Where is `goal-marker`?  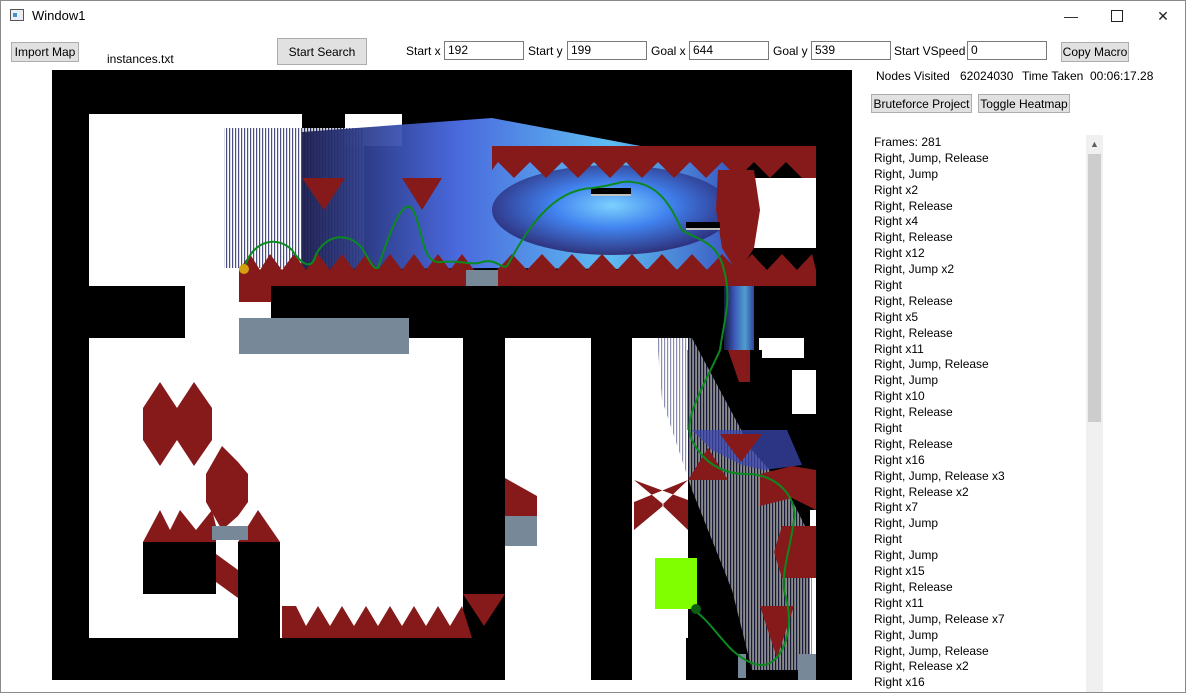 goal-marker is located at coordinates (696, 609).